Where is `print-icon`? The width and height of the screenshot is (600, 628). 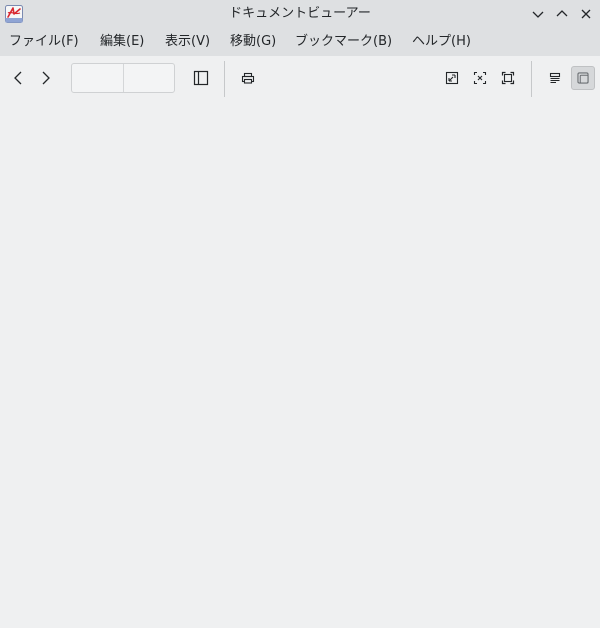 print-icon is located at coordinates (248, 78).